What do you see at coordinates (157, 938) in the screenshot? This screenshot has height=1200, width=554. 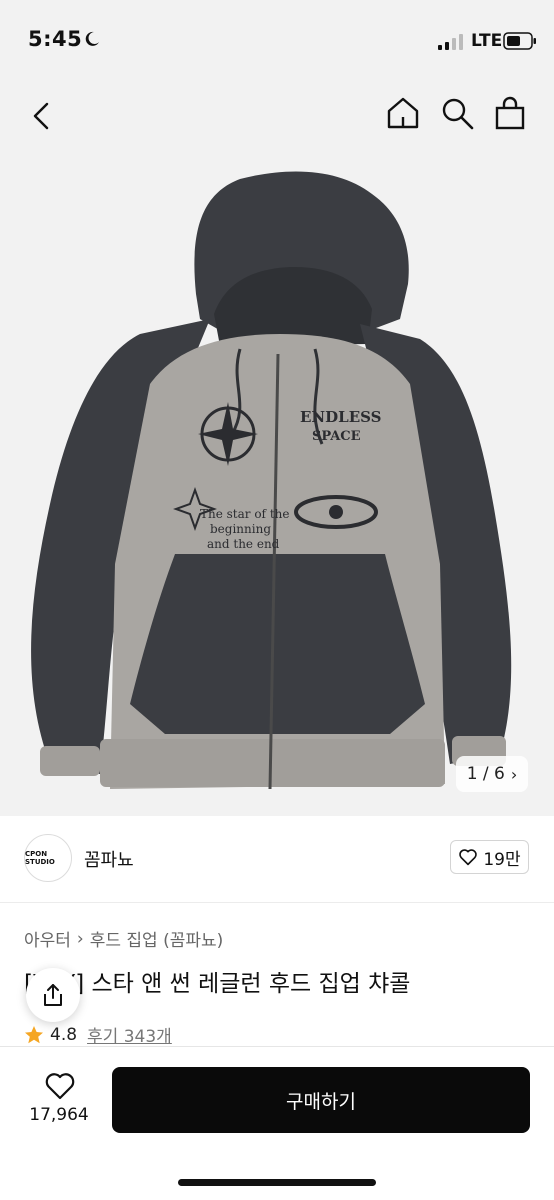 I see `breadcrumb-item: 후드 집업 (꼼파뇨)` at bounding box center [157, 938].